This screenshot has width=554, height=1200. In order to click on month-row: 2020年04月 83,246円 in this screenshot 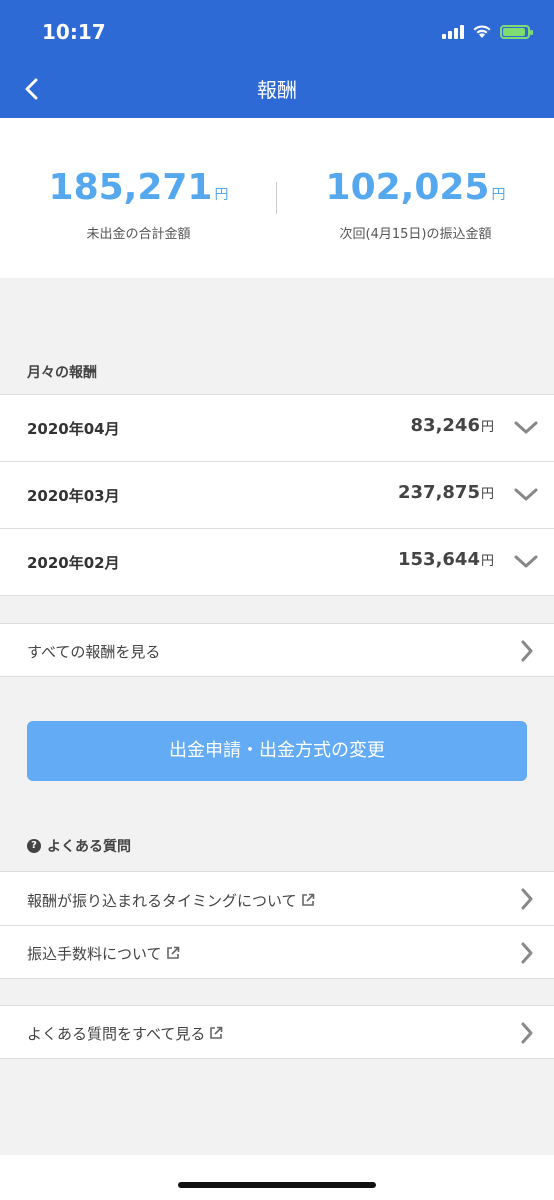, I will do `click(277, 428)`.